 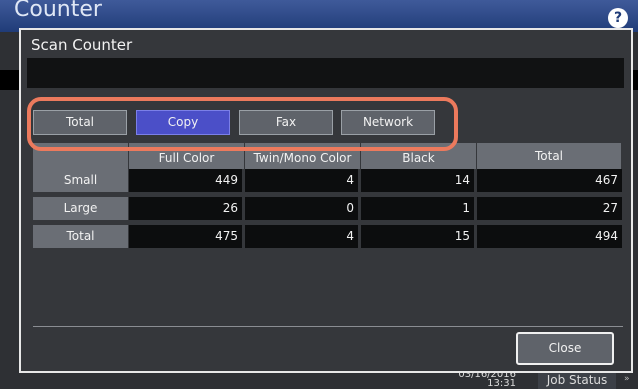 I want to click on dialog-title: Scan Counter, so click(x=82, y=45).